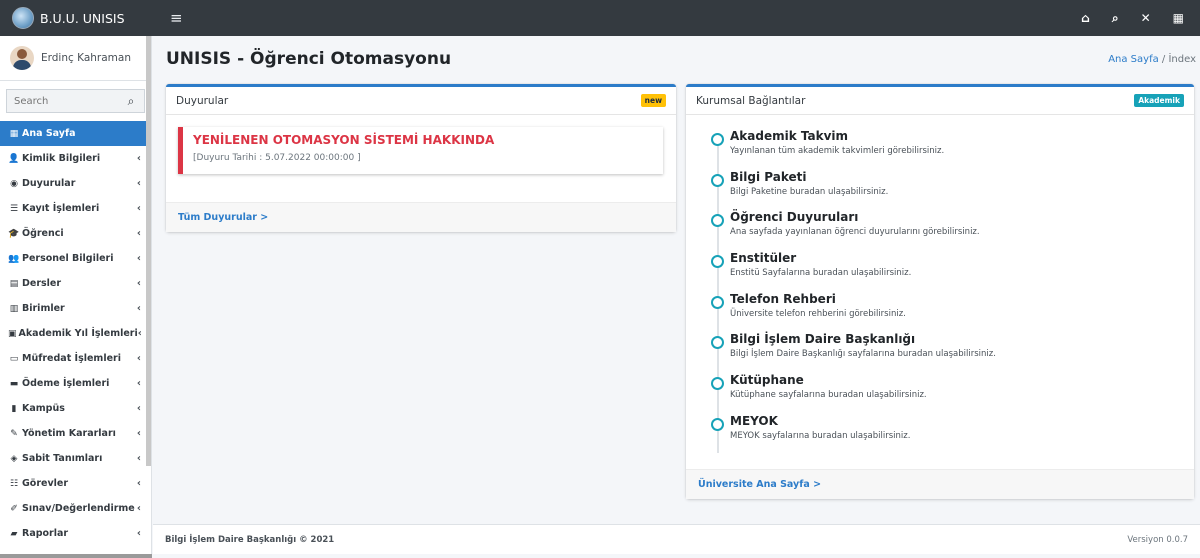  Describe the element at coordinates (309, 59) in the screenshot. I see `page-title: UNISIS - Öğrenci Otomasyonu` at that location.